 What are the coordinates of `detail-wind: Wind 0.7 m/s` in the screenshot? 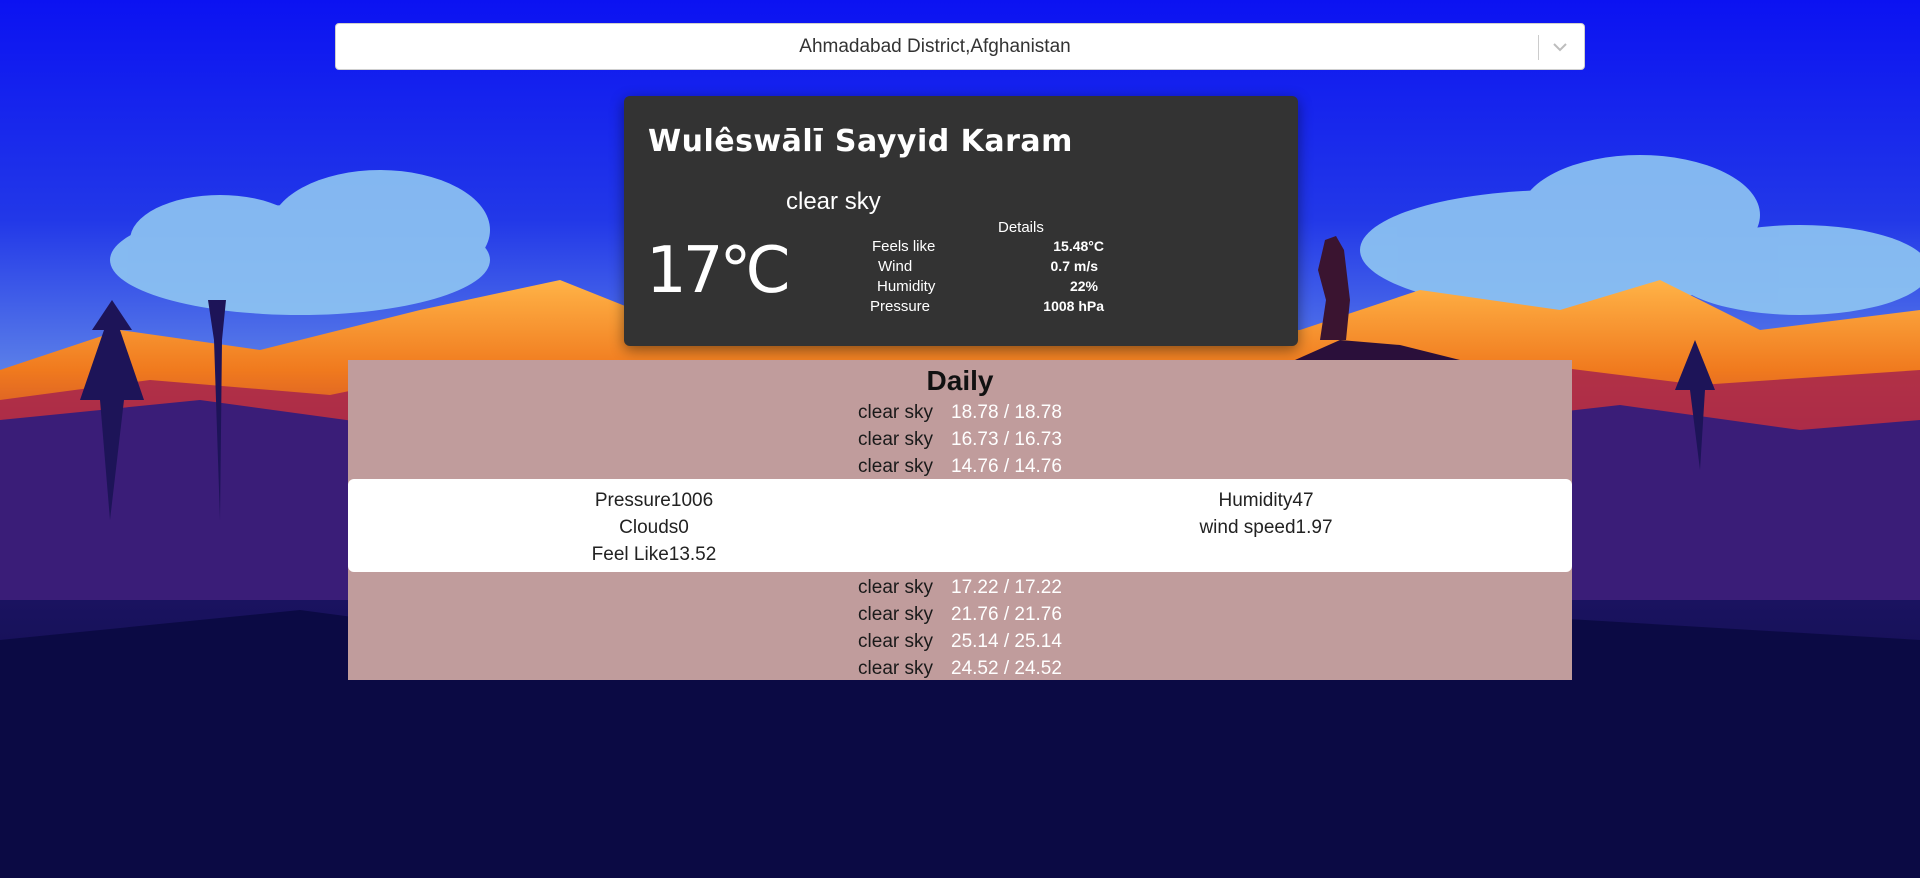 It's located at (984, 268).